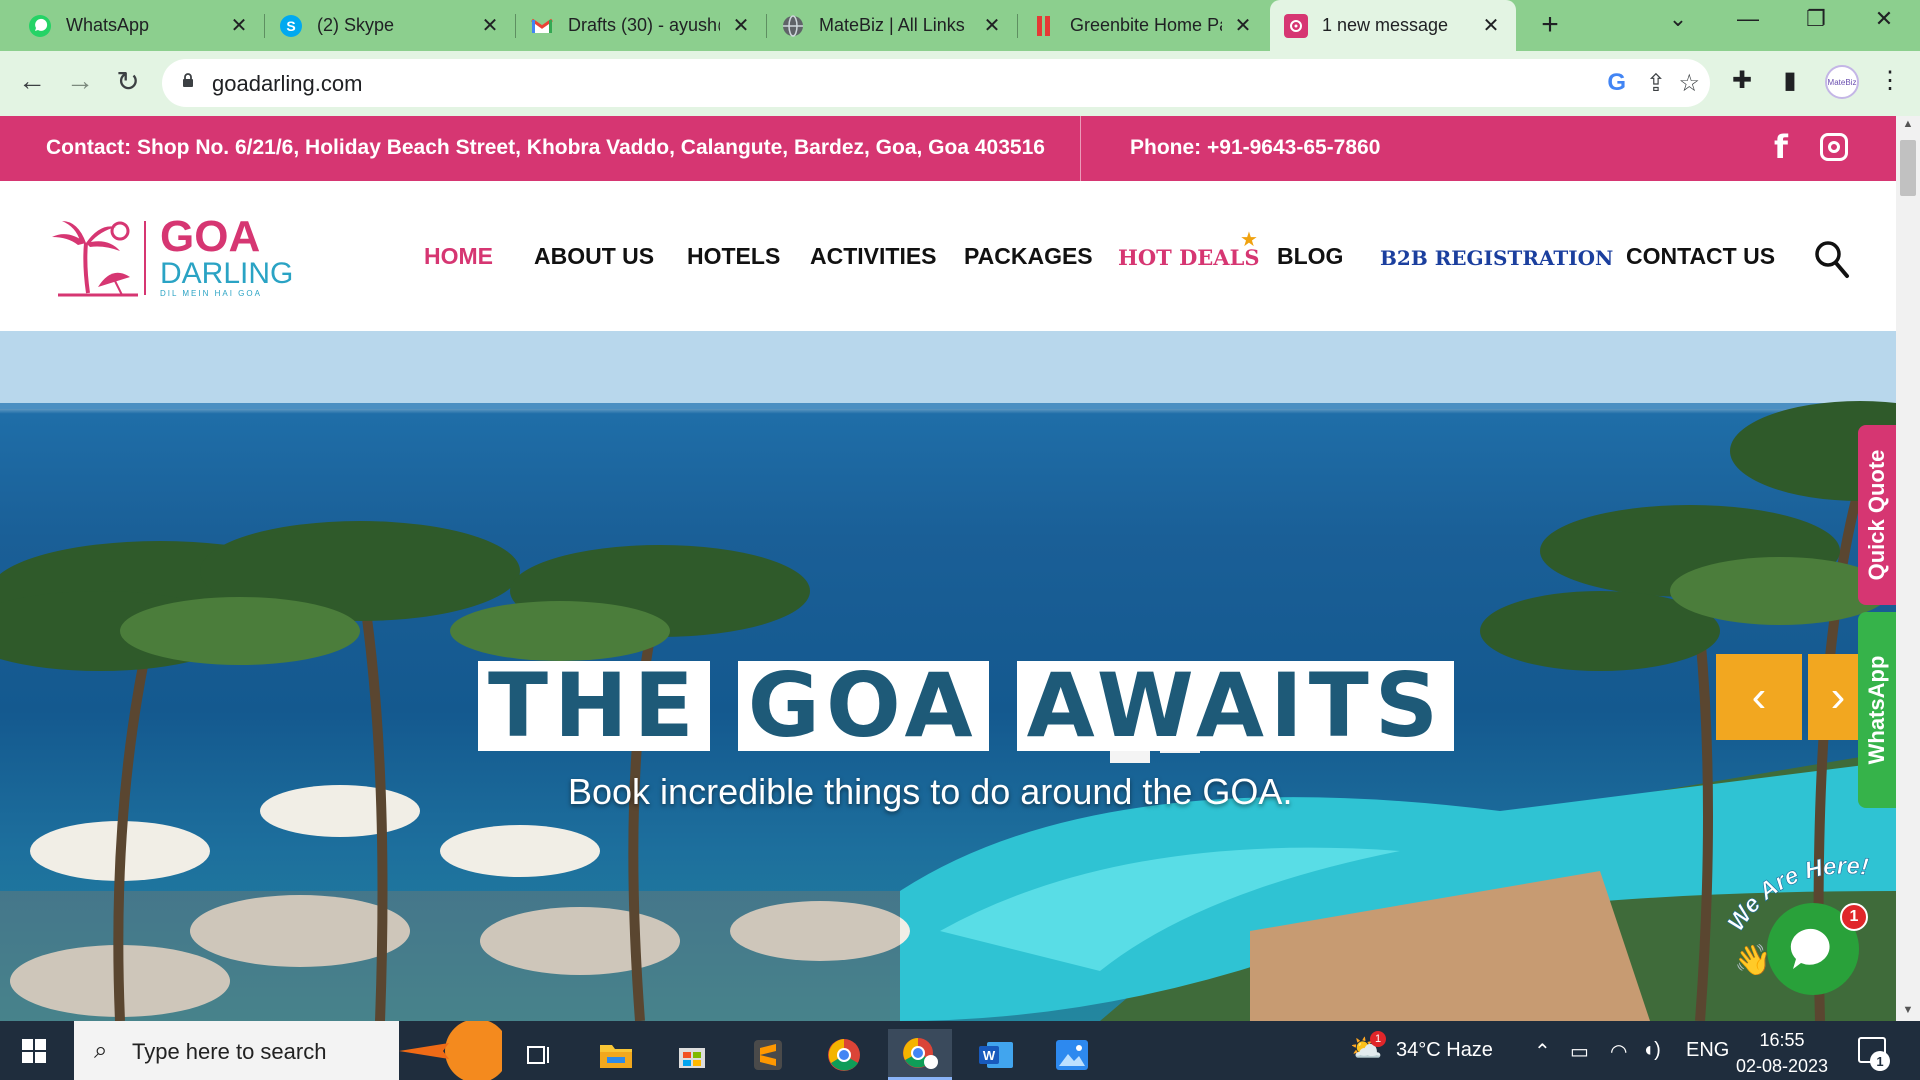 This screenshot has width=1920, height=1080. What do you see at coordinates (1842, 82) in the screenshot?
I see `profile-avatar: MateBiz` at bounding box center [1842, 82].